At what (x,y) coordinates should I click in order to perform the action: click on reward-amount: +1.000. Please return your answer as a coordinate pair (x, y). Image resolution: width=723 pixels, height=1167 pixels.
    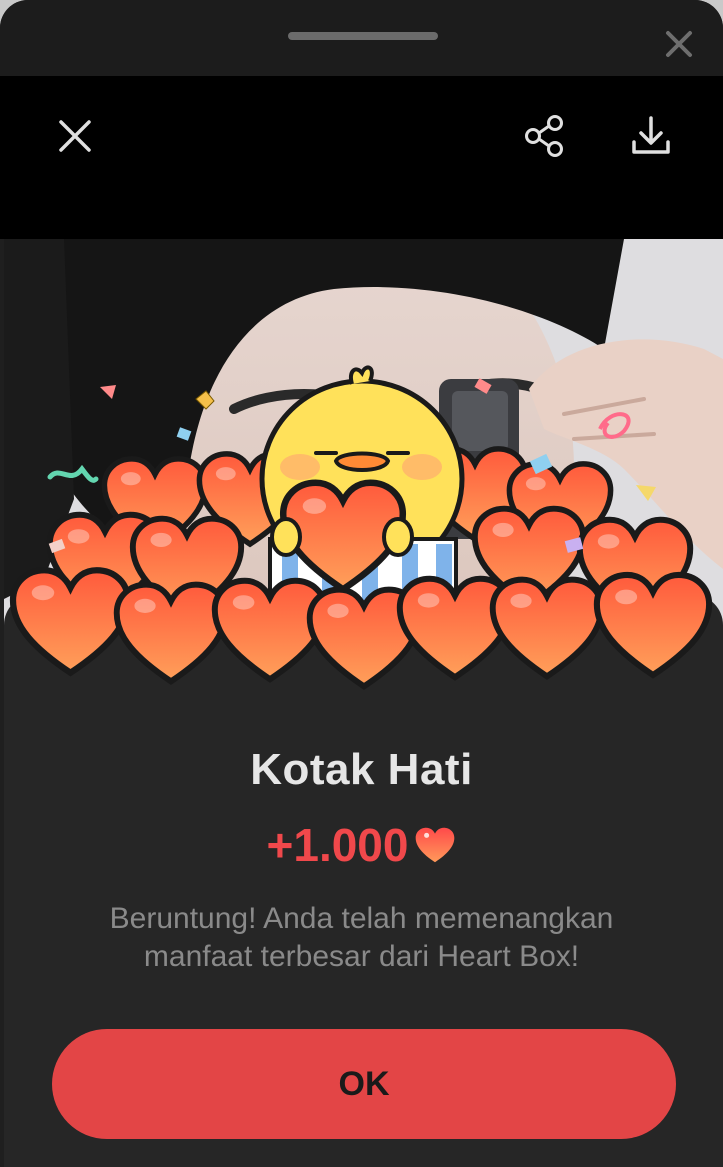
    Looking at the image, I should click on (337, 845).